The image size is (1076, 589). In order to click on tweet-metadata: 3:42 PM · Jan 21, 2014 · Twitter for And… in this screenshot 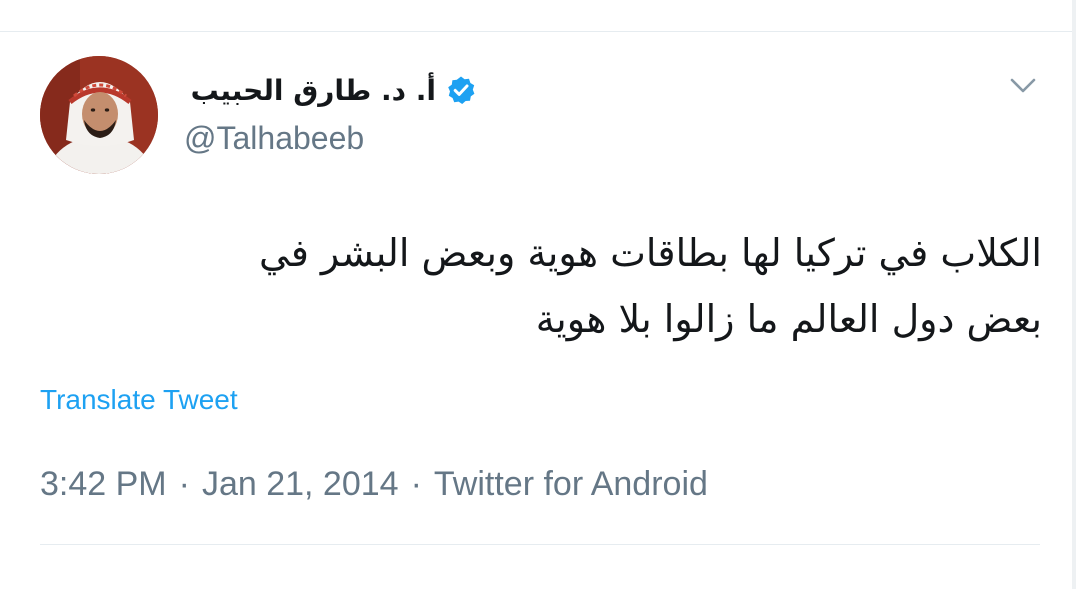, I will do `click(374, 484)`.